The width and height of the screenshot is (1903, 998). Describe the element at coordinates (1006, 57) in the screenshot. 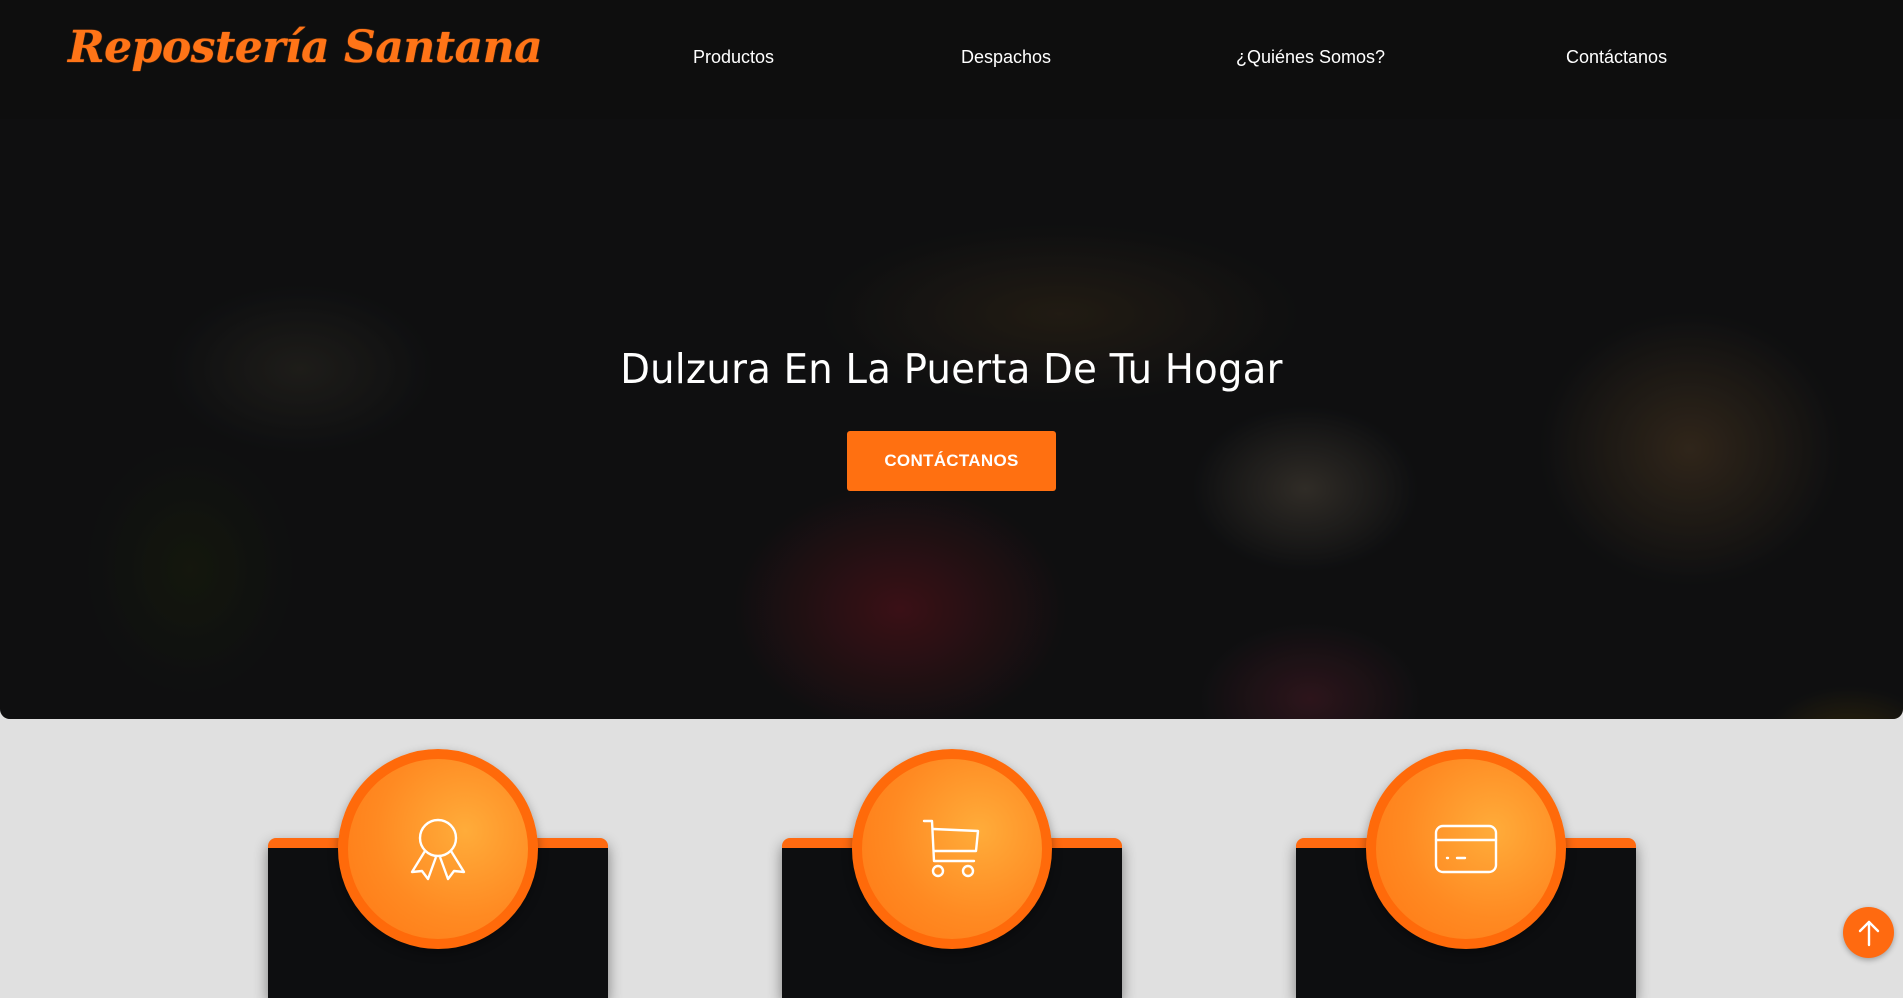

I see `nav-link-despachos: Despachos` at that location.